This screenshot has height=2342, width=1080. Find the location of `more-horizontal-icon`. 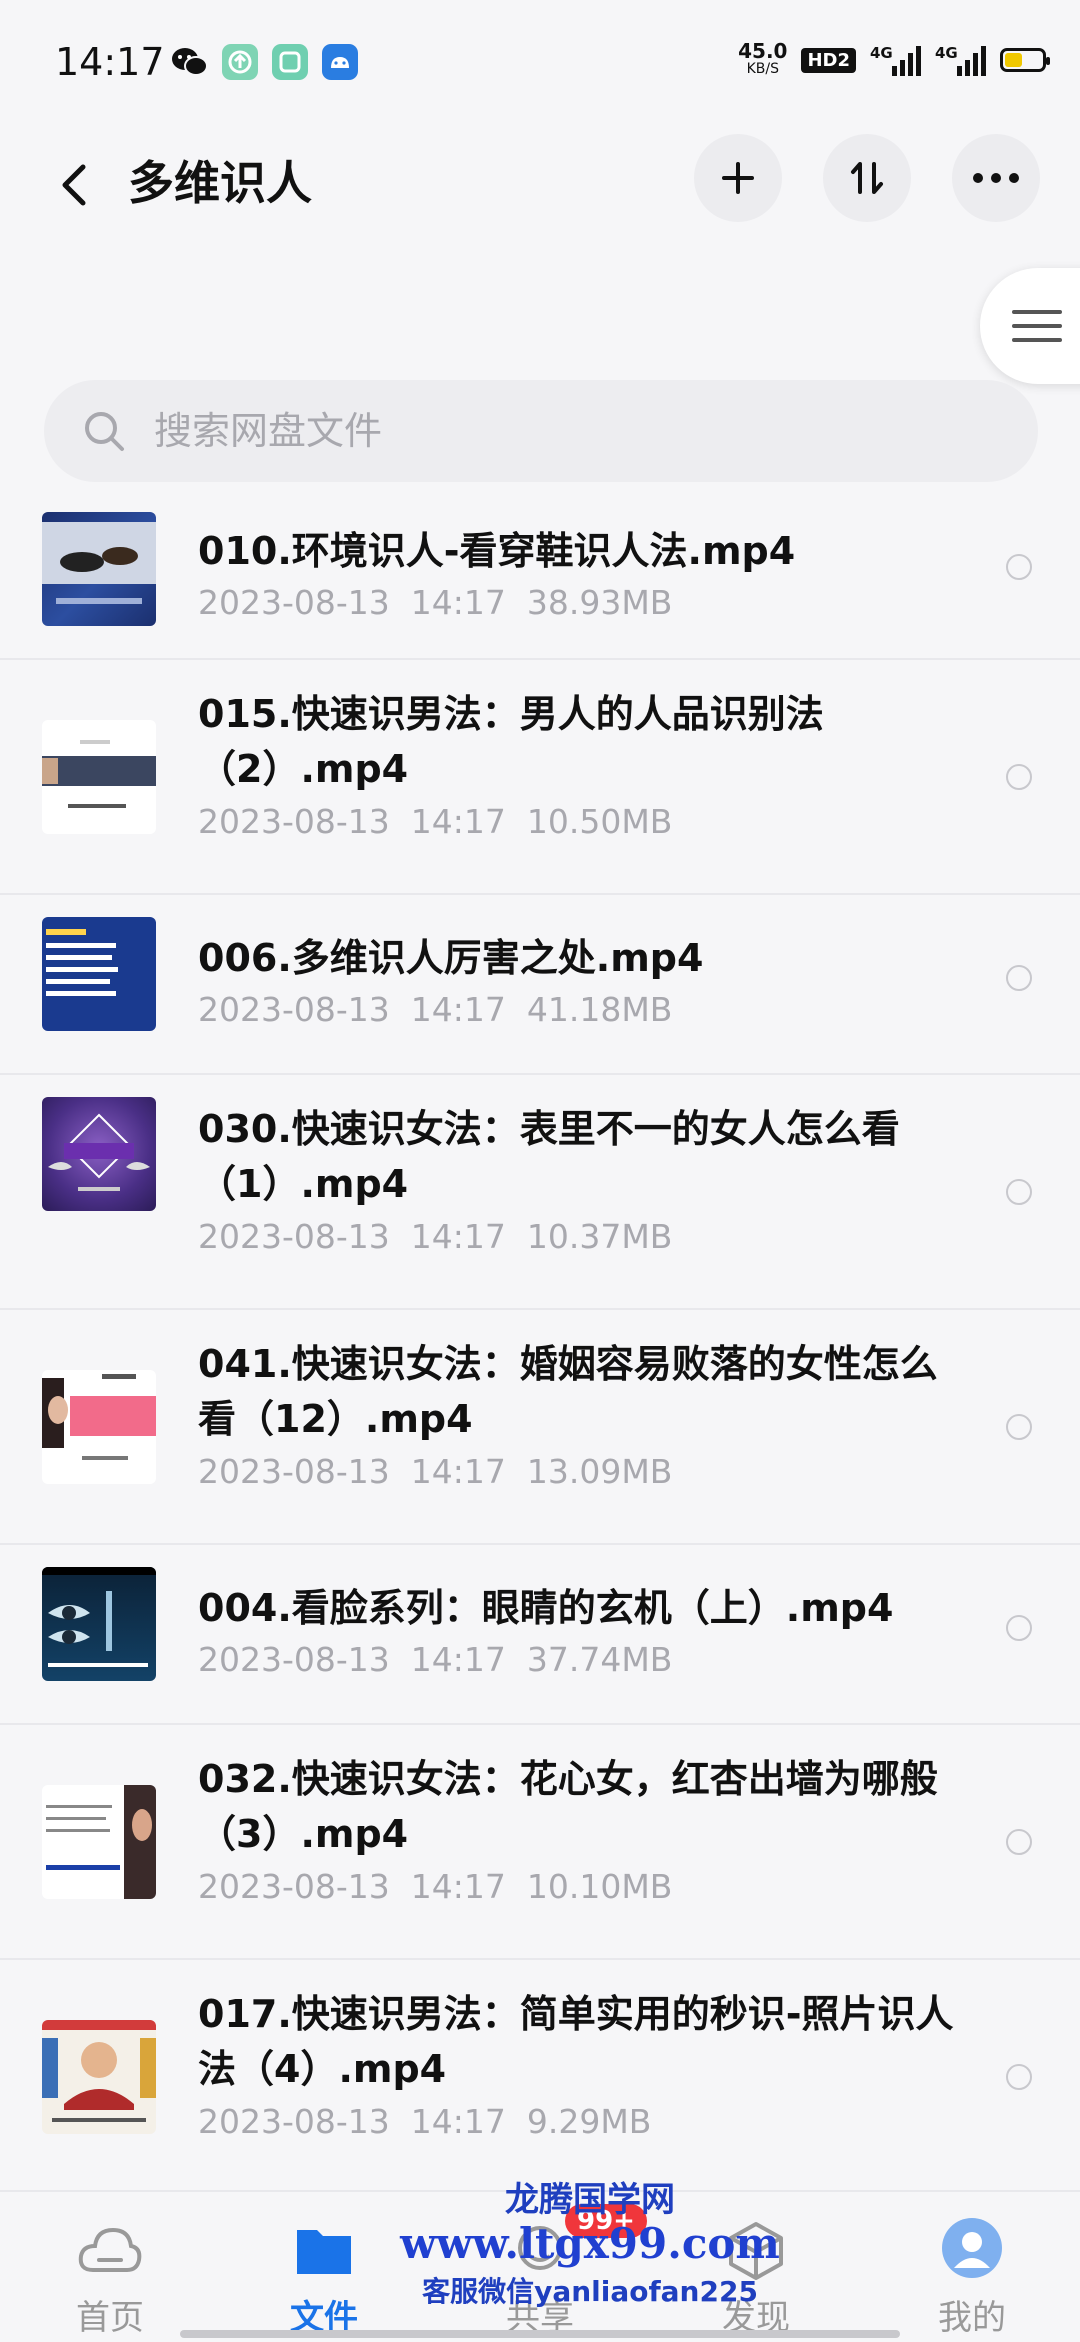

more-horizontal-icon is located at coordinates (996, 178).